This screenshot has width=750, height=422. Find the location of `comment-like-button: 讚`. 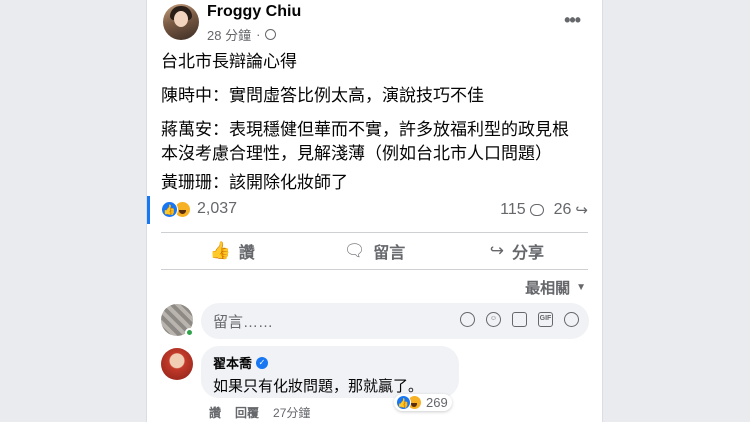

comment-like-button: 讚 is located at coordinates (215, 412).